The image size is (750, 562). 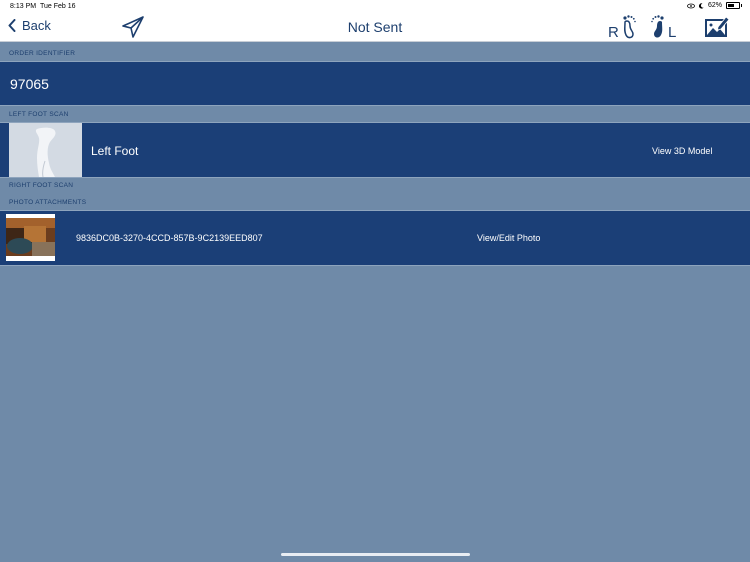 I want to click on status-bar: 8:13 PM Tue Feb 16 62%, so click(x=375, y=6).